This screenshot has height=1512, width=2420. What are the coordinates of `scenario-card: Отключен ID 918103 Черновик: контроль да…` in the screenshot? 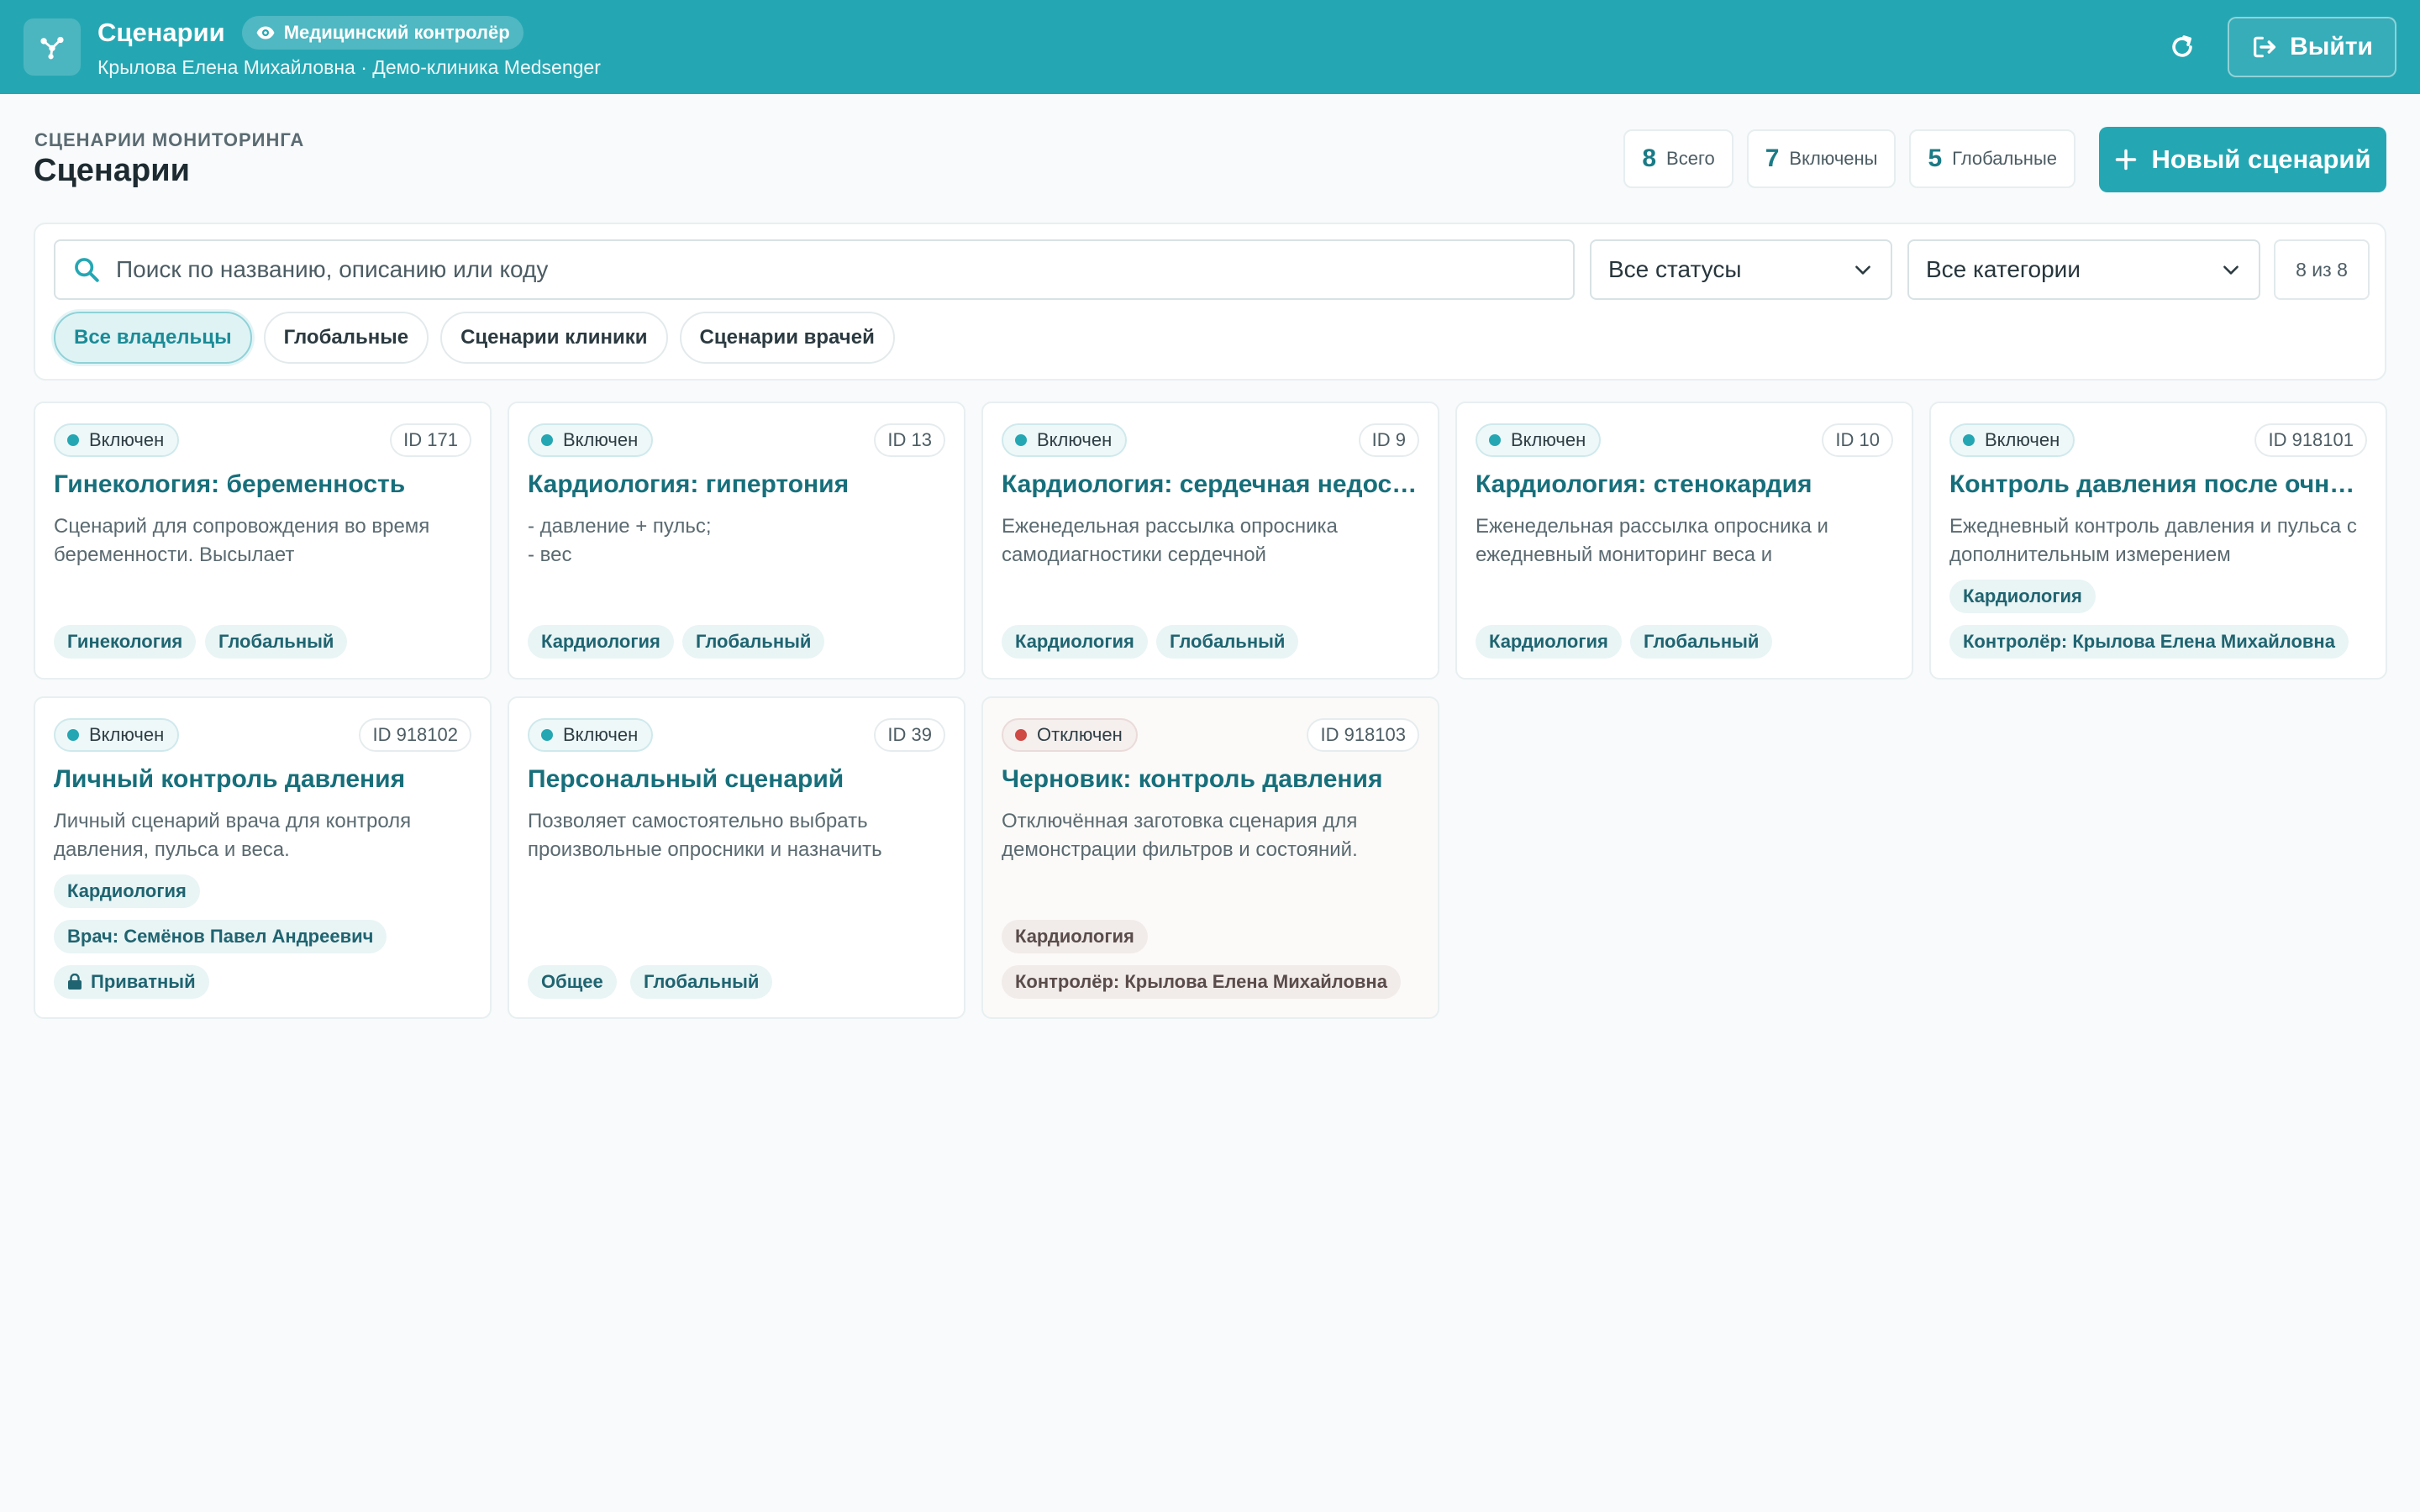 It's located at (1210, 857).